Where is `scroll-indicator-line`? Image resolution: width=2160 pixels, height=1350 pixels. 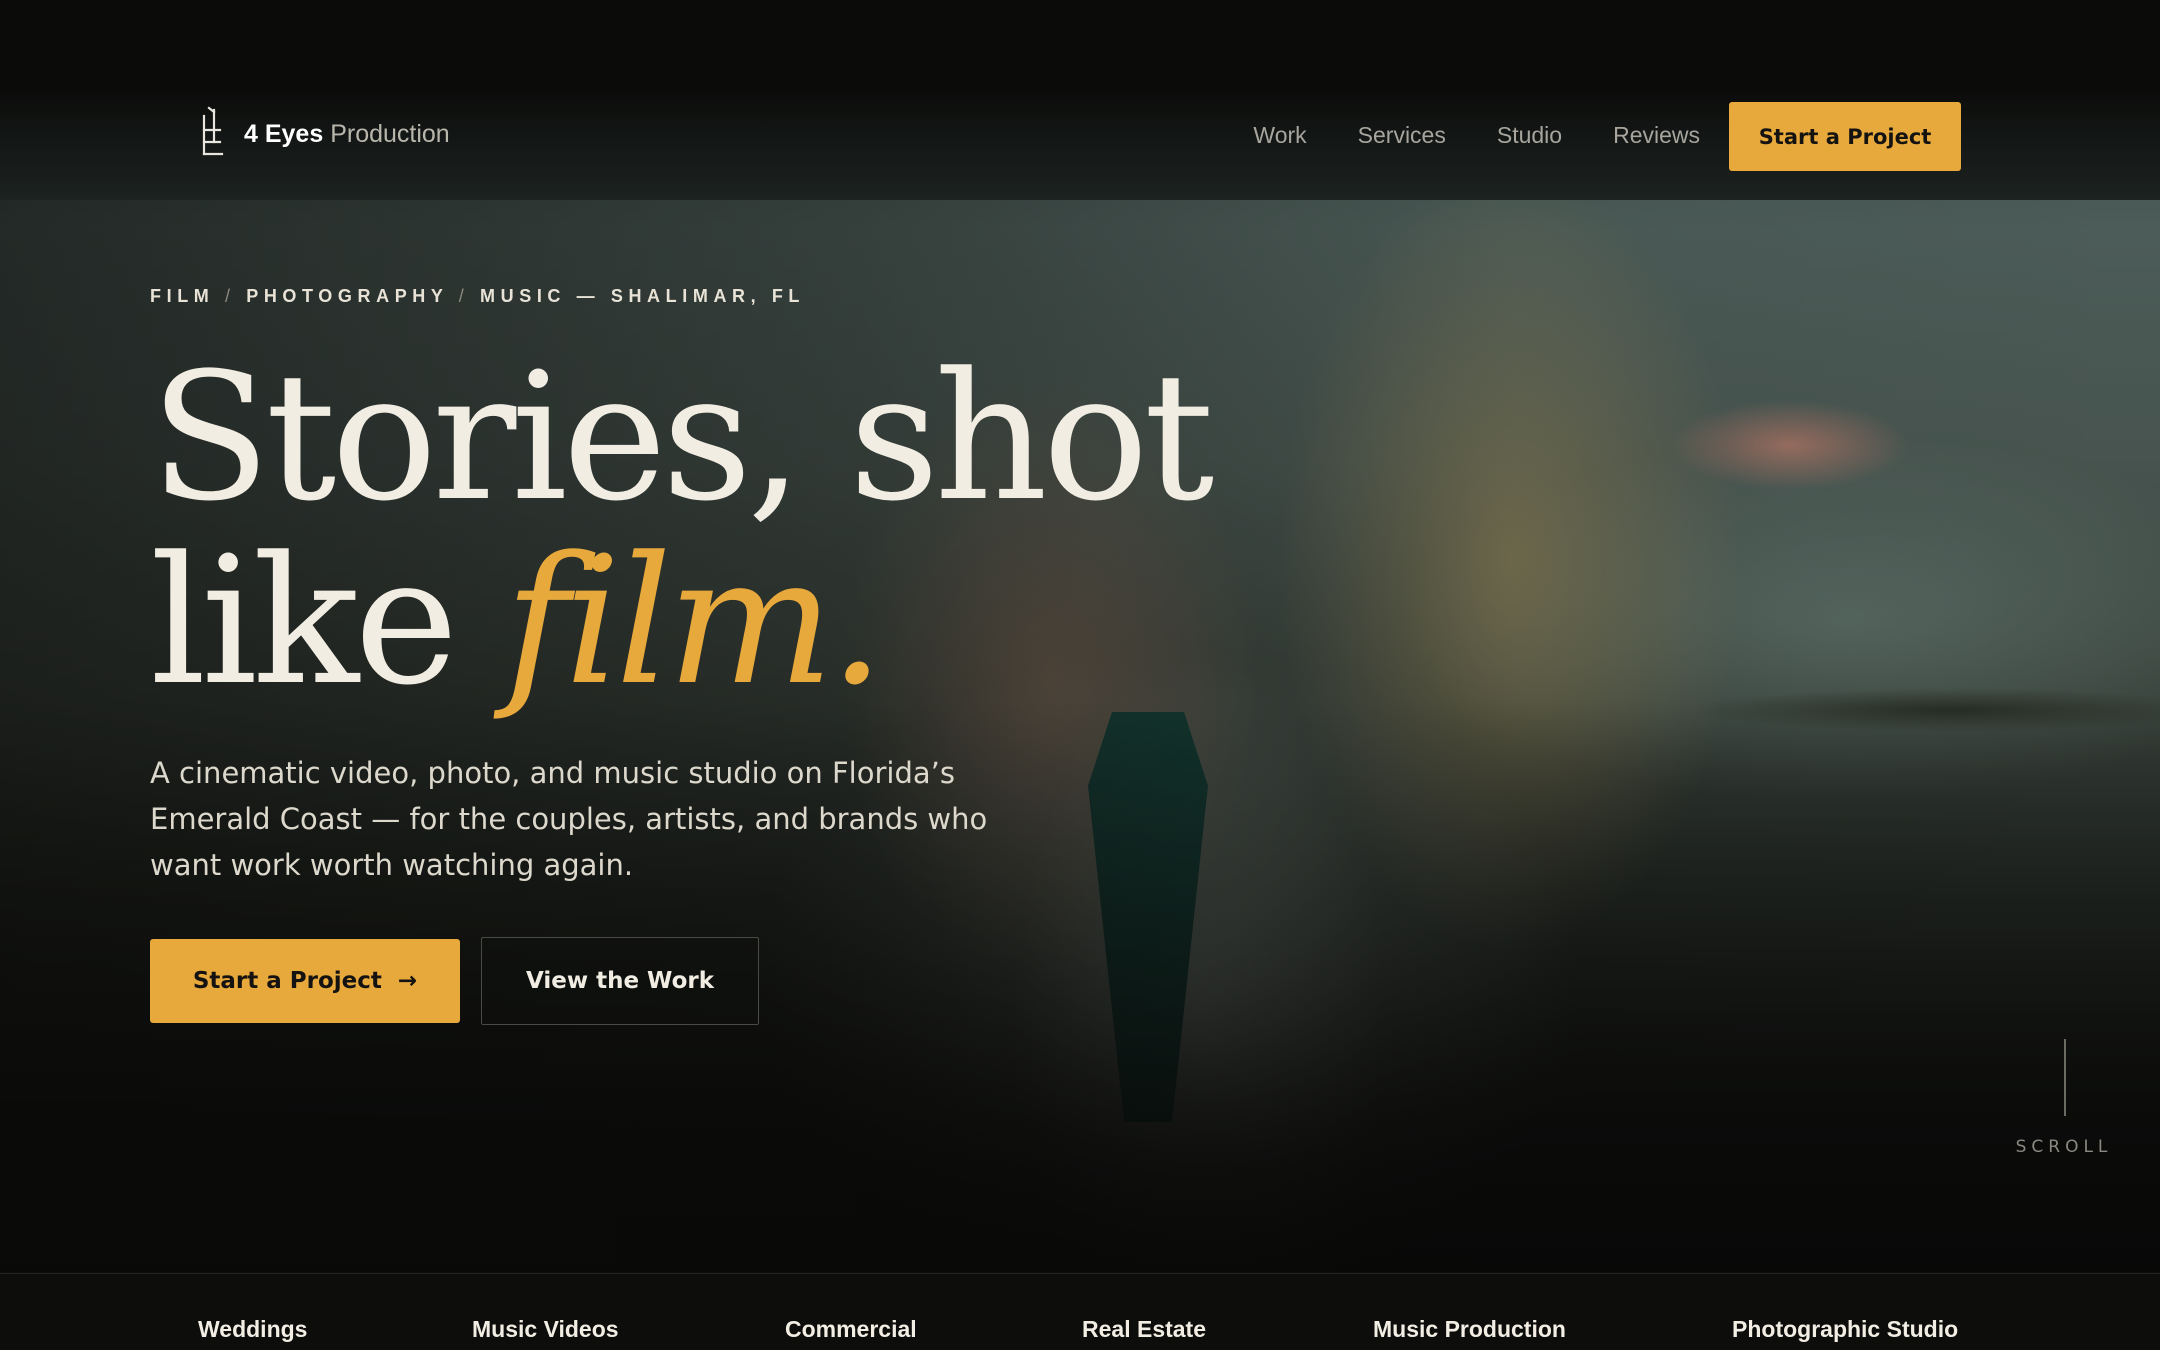
scroll-indicator-line is located at coordinates (2065, 1077).